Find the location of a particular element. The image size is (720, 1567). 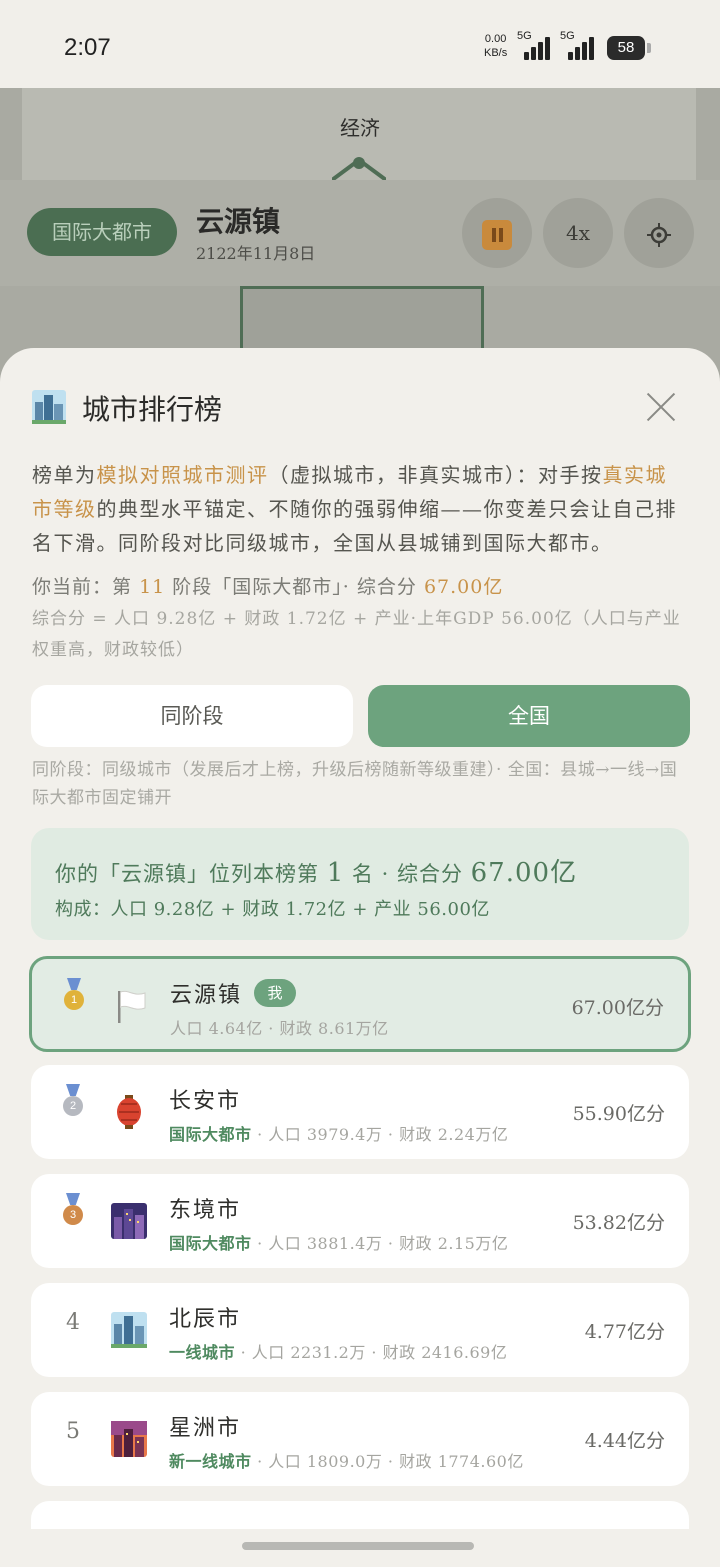

pause-icon is located at coordinates (497, 234).